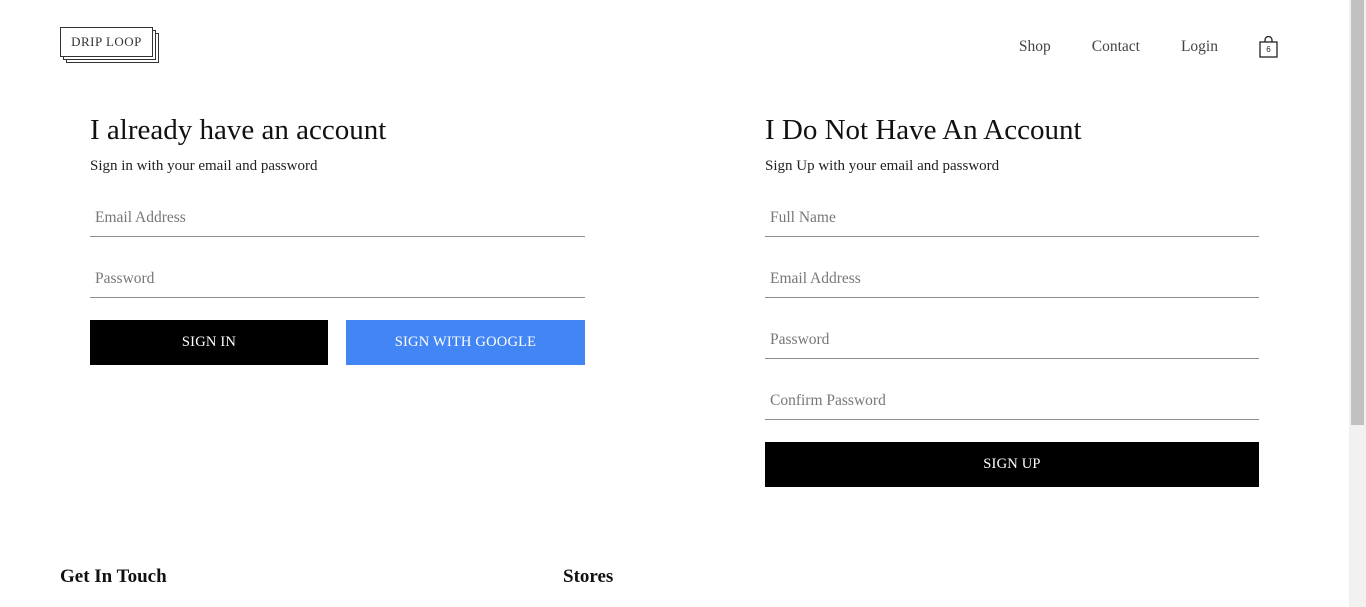  I want to click on sign-in-button: SIGN IN, so click(209, 342).